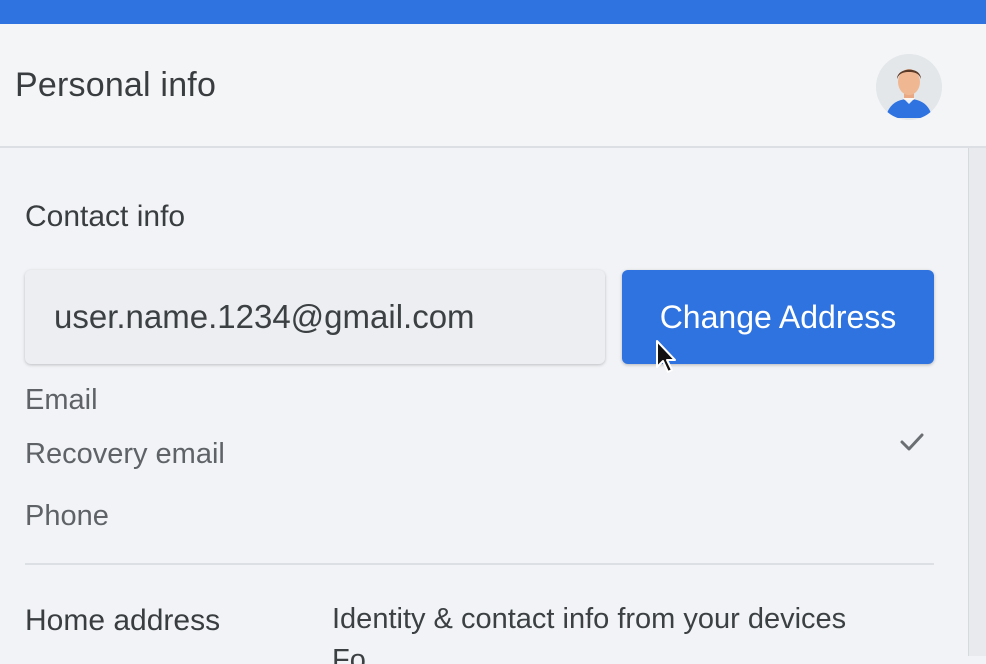  Describe the element at coordinates (315, 317) in the screenshot. I see `email-field: user.name.1234@gmail.com` at that location.